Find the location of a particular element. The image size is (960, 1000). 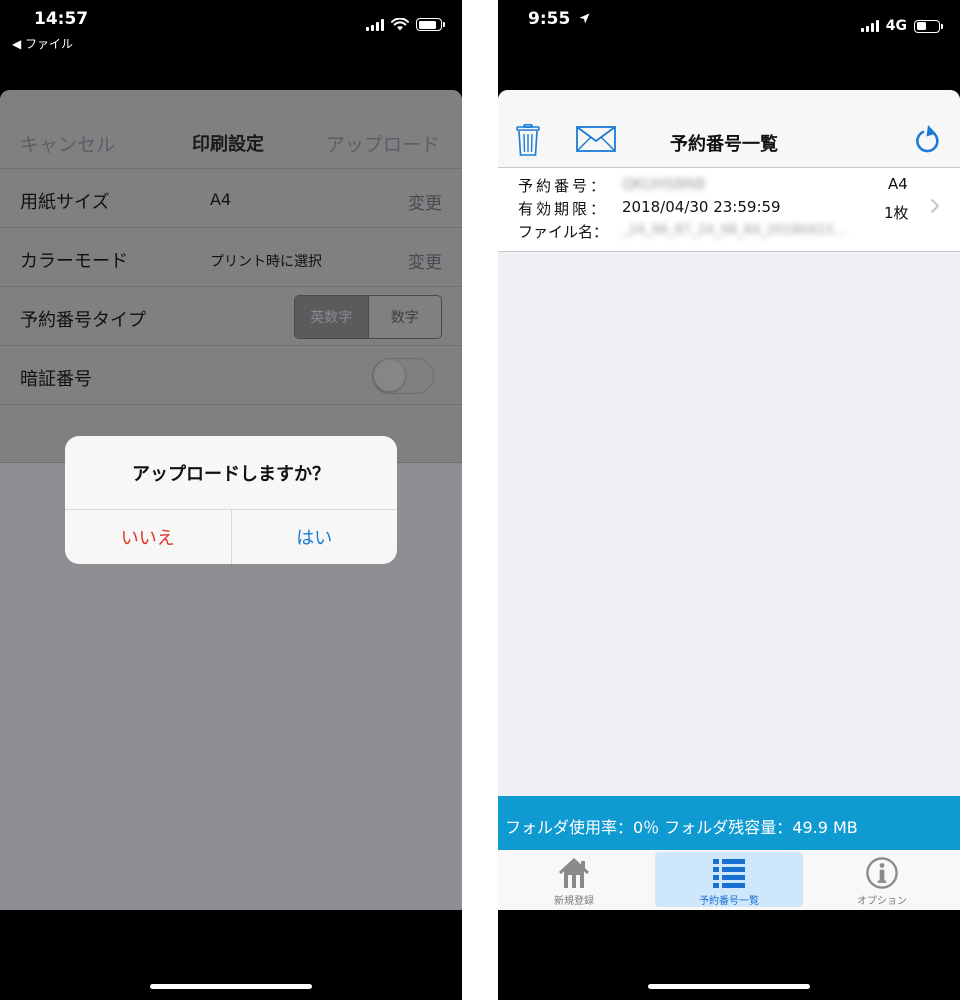

tab-bar: 新規登録 予約番号一覧 オプション is located at coordinates (729, 880).